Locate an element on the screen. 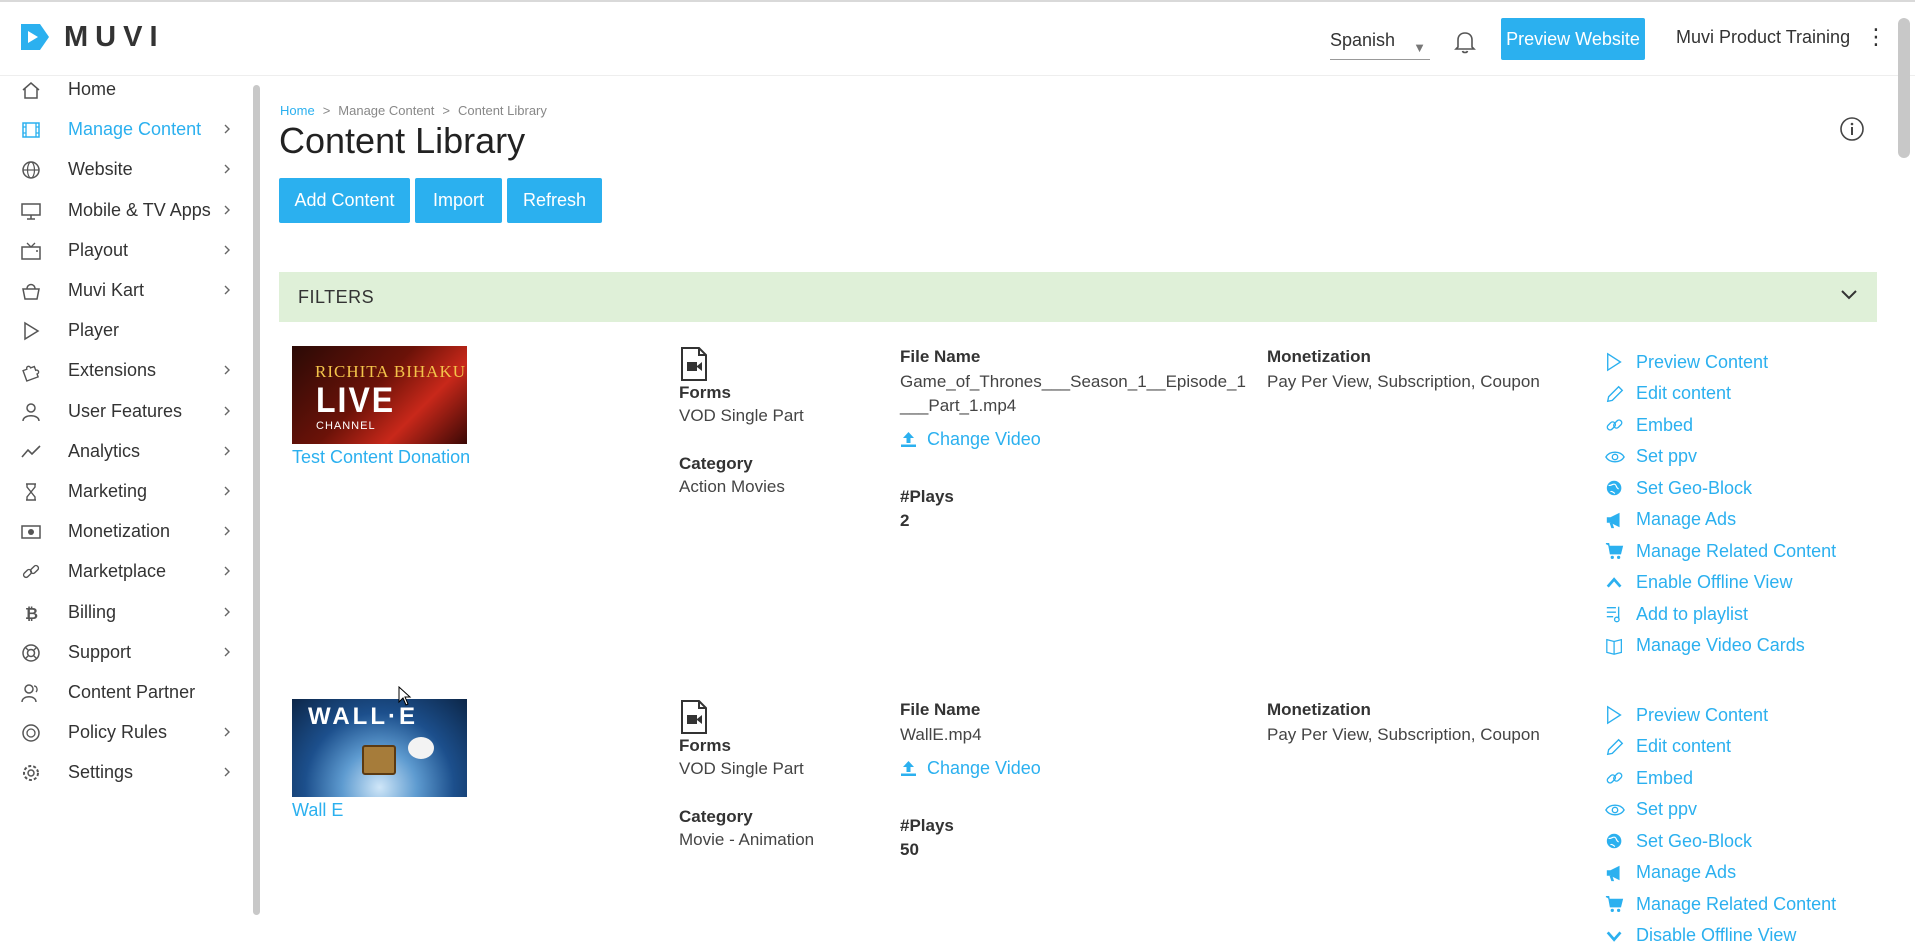  category-value: Movie - Animation is located at coordinates (747, 839).